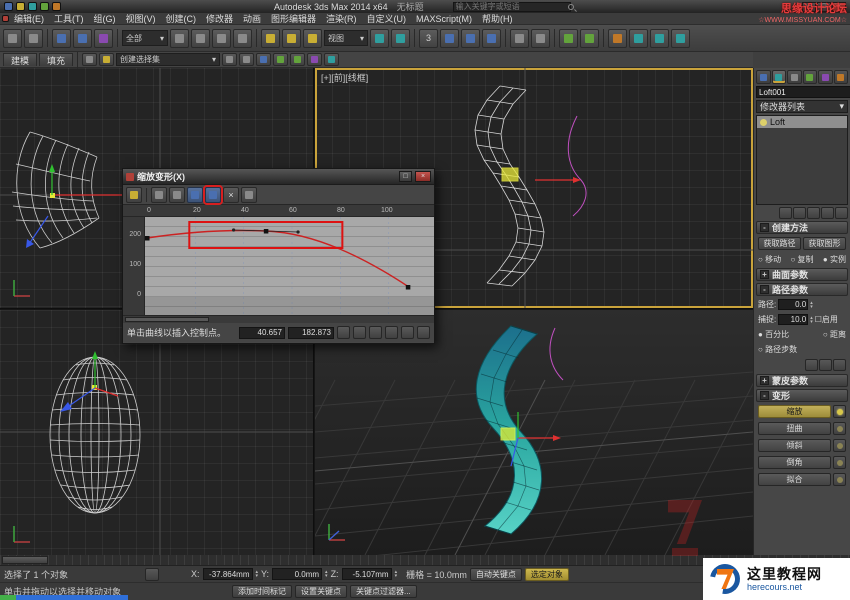 Image resolution: width=850 pixels, height=600 pixels. What do you see at coordinates (449, 38) in the screenshot?
I see `angle-snap-icon` at bounding box center [449, 38].